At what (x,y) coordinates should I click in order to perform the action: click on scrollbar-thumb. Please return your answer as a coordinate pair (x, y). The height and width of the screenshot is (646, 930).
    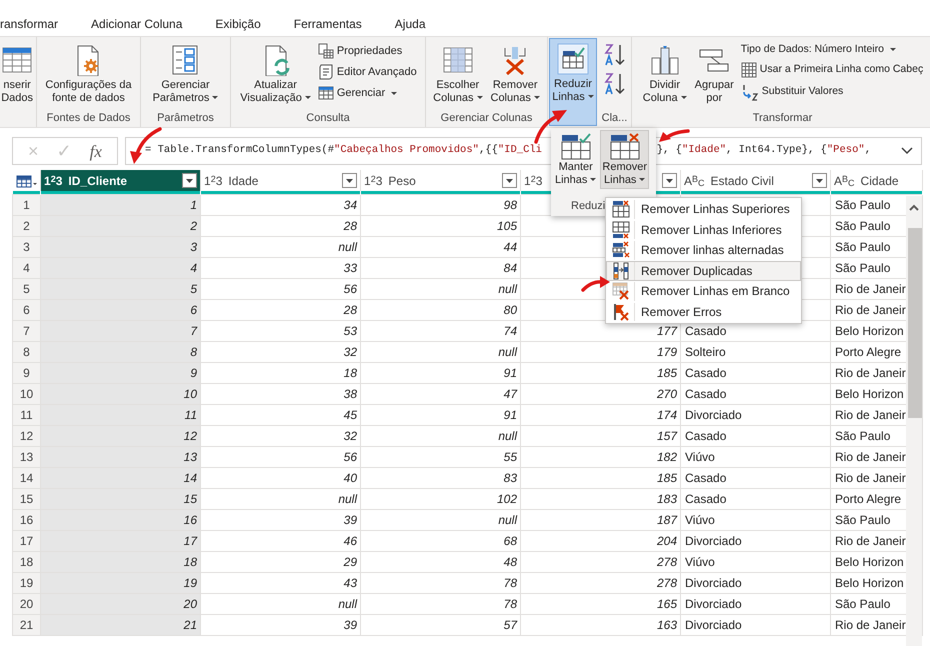
    Looking at the image, I should click on (915, 323).